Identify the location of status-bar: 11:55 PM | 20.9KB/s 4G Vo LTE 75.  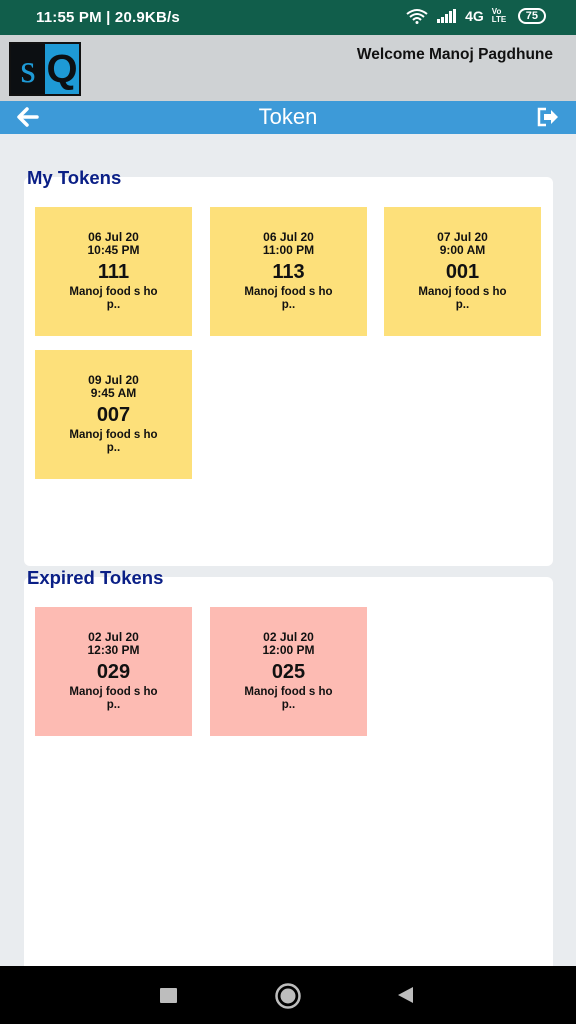
(288, 17).